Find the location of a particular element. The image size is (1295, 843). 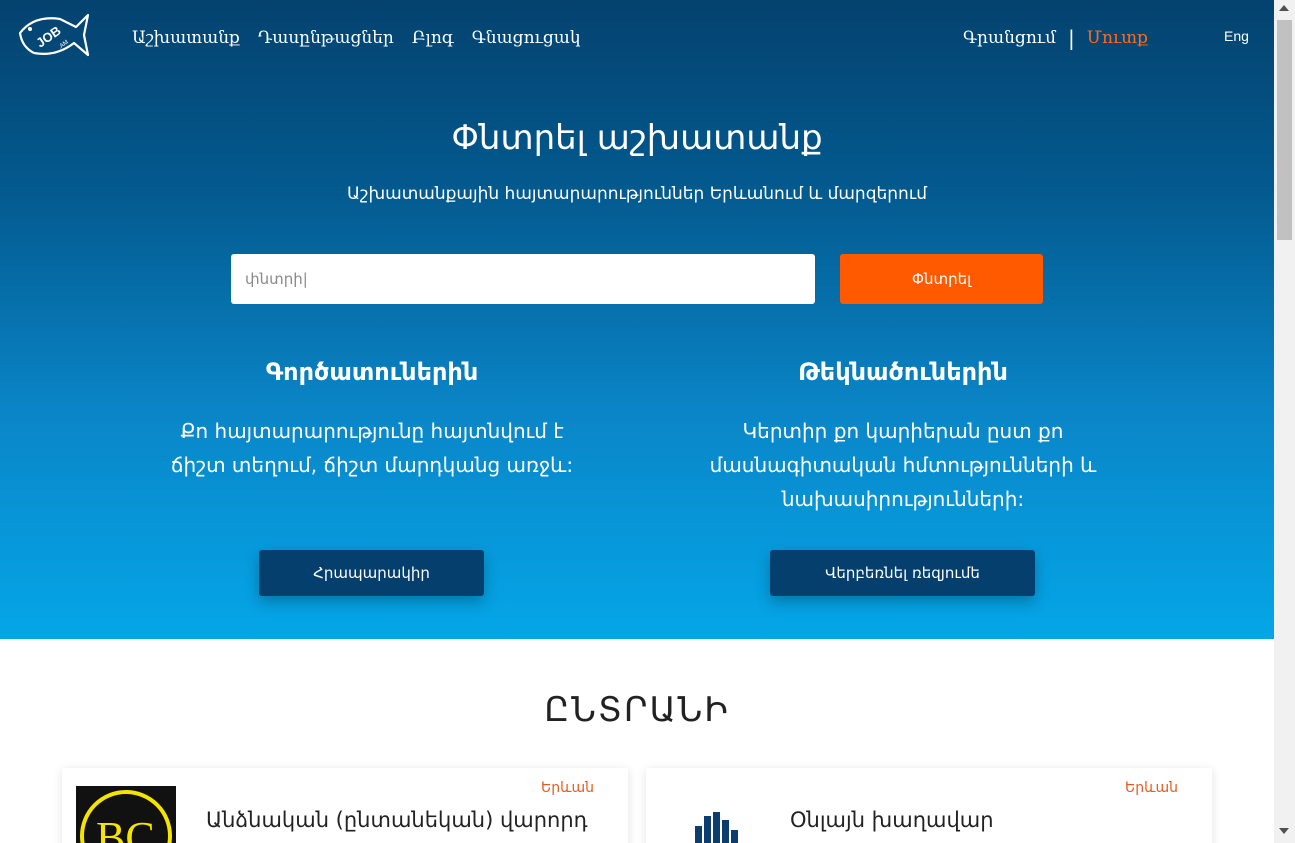

nav-item-pricing: Գնացուցակ is located at coordinates (526, 38).